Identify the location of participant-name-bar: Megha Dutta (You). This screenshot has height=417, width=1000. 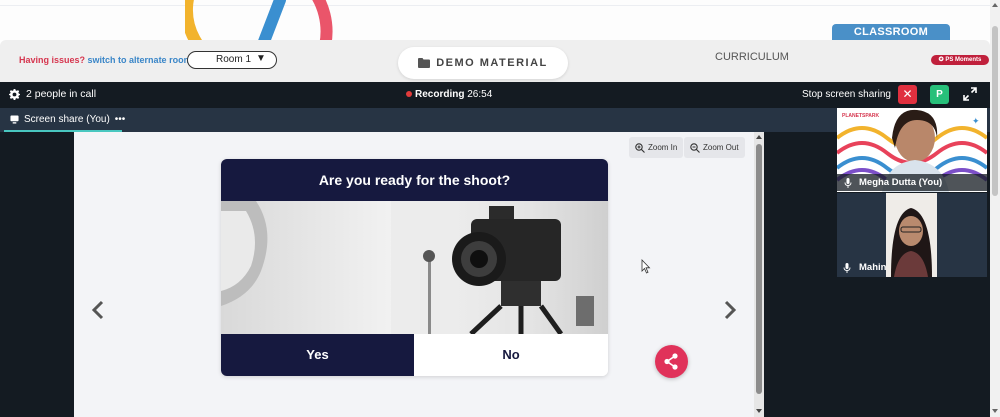
(912, 182).